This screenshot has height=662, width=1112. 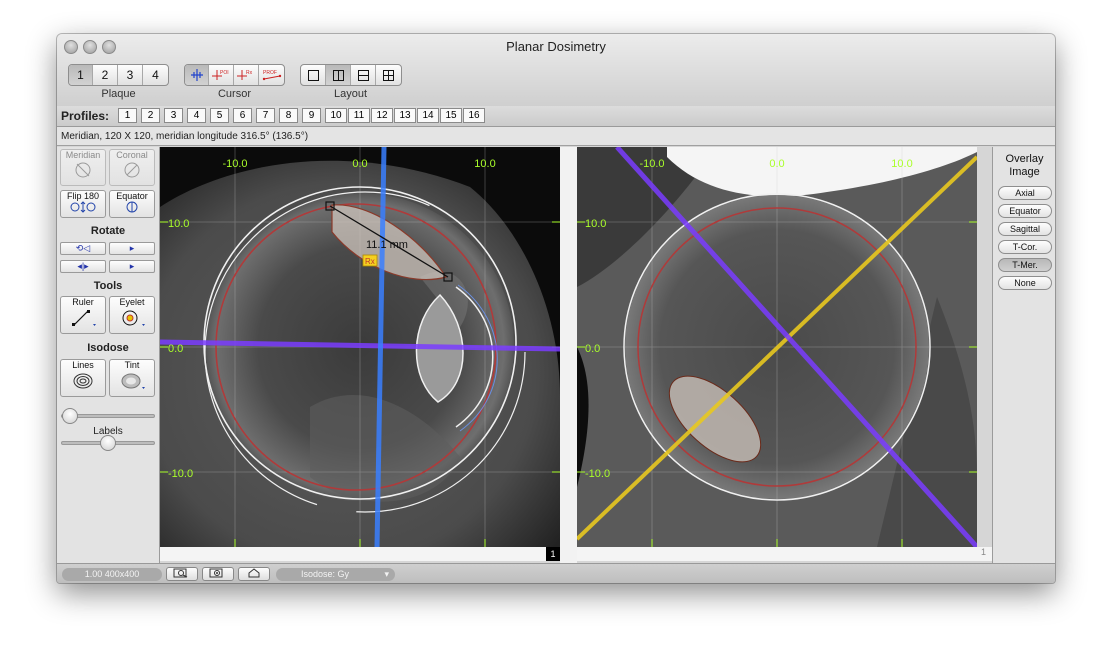 I want to click on eyelet-icon, so click(x=133, y=318).